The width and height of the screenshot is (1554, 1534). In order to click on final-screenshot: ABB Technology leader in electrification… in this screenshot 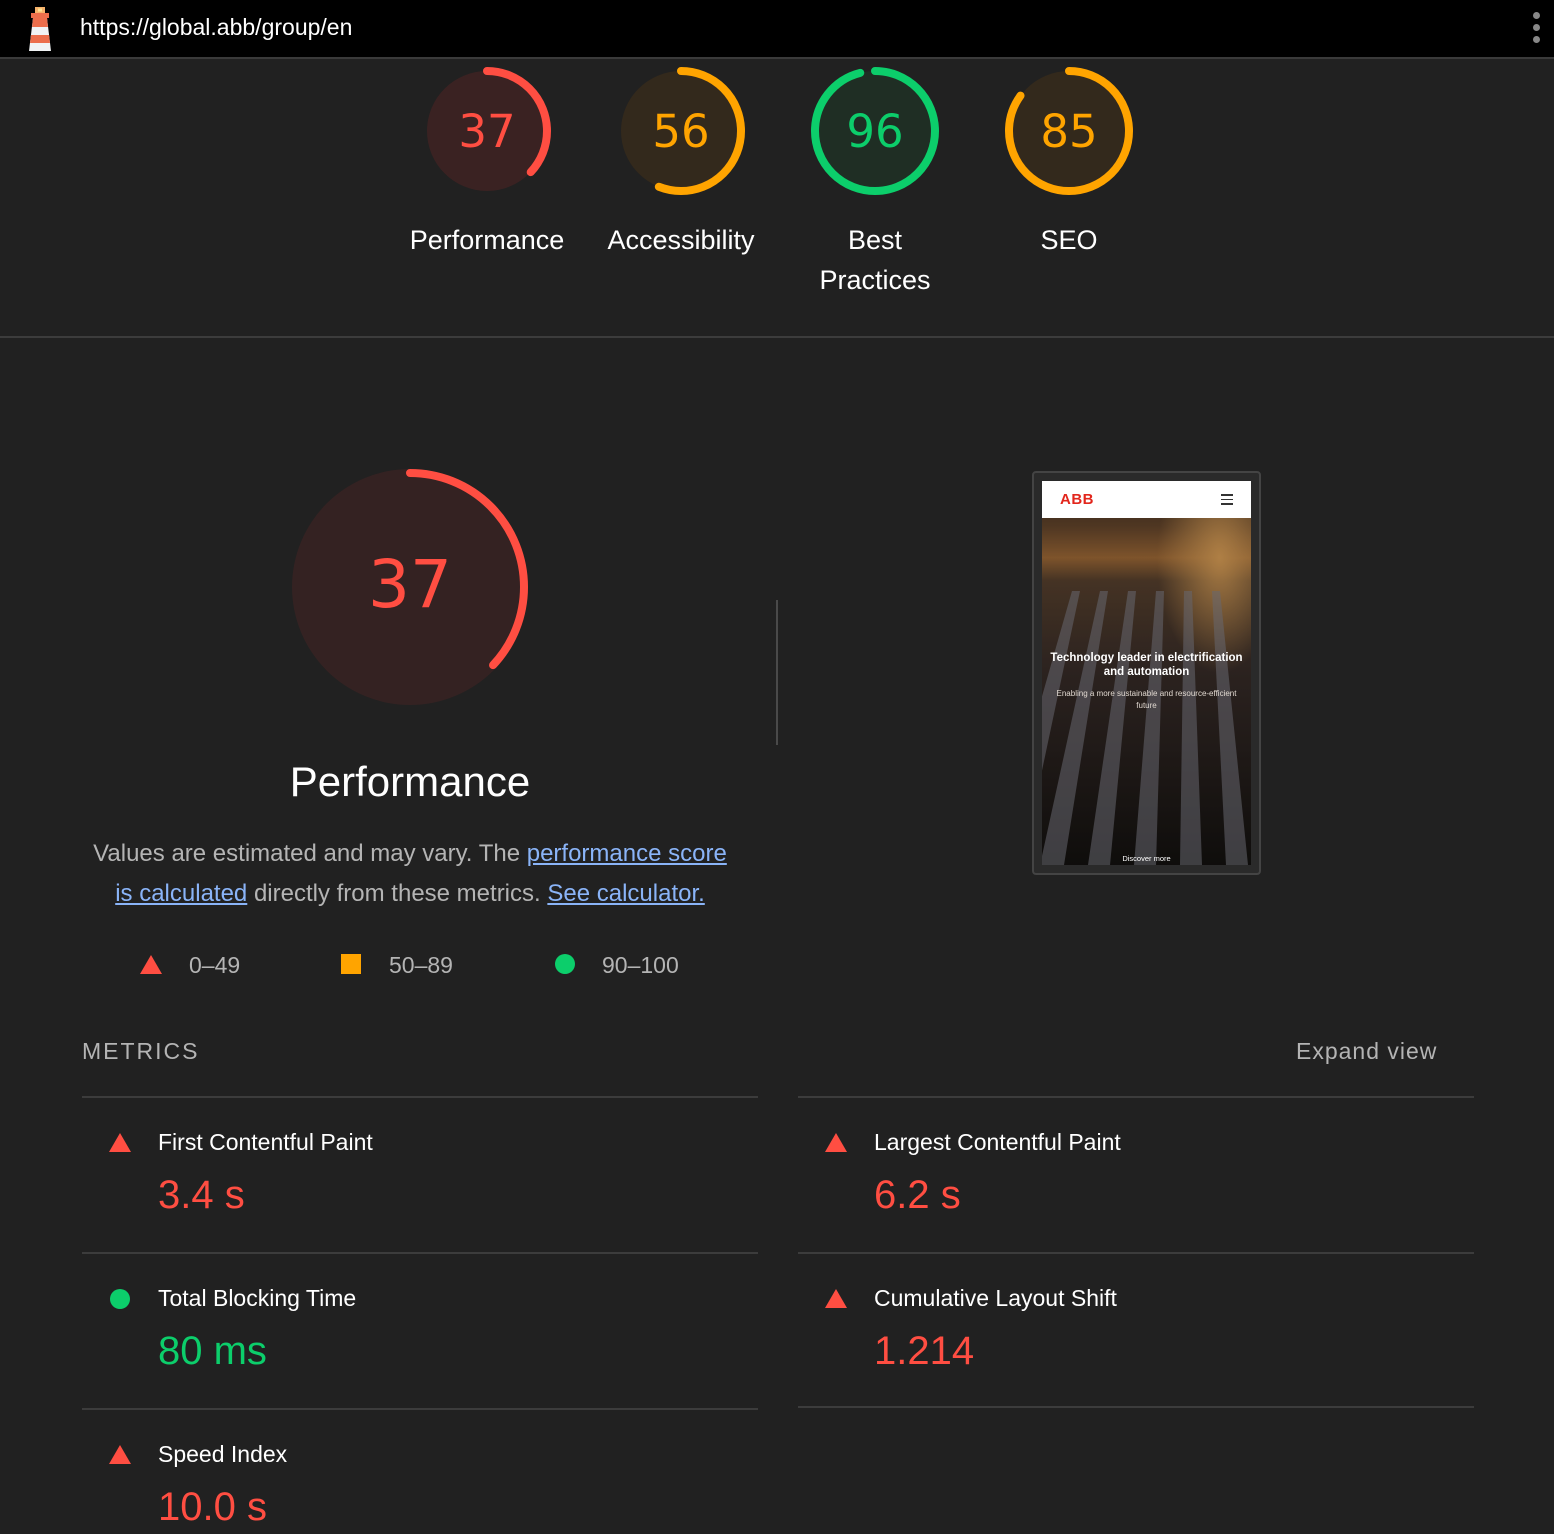, I will do `click(1146, 673)`.